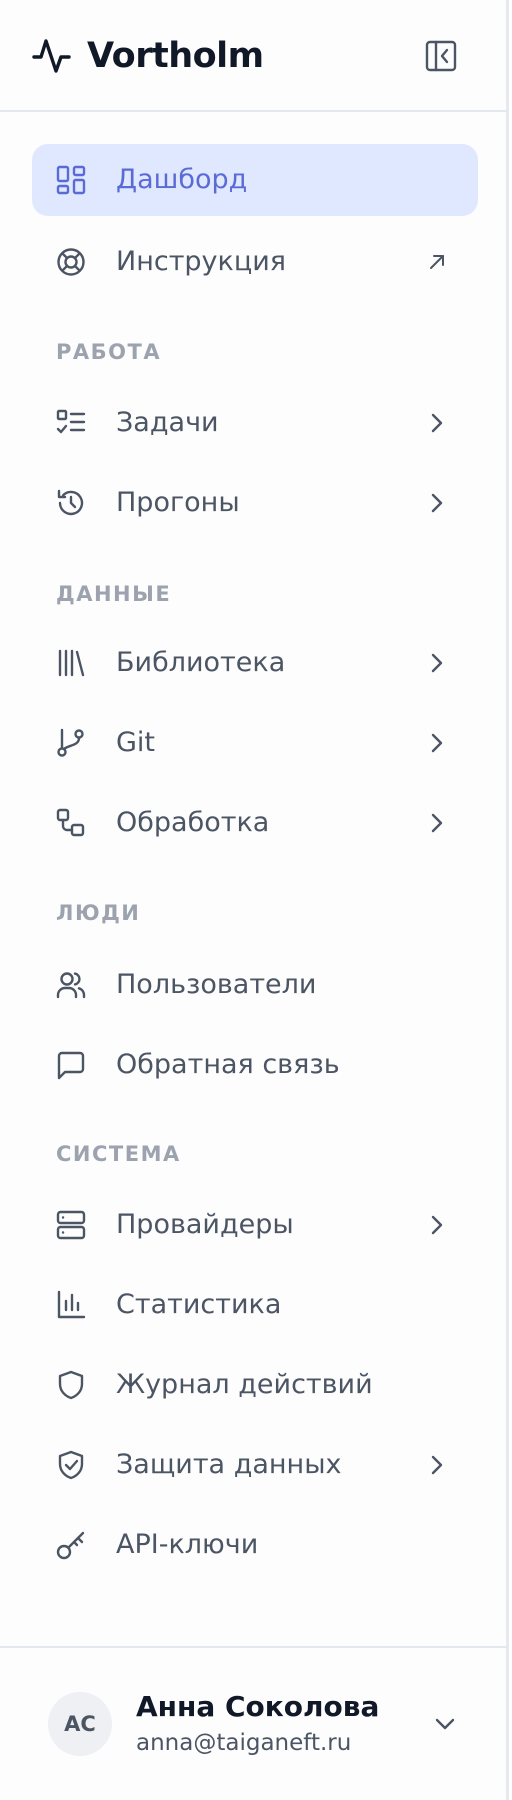  I want to click on nav-item-label: Журнал действий, so click(244, 1384).